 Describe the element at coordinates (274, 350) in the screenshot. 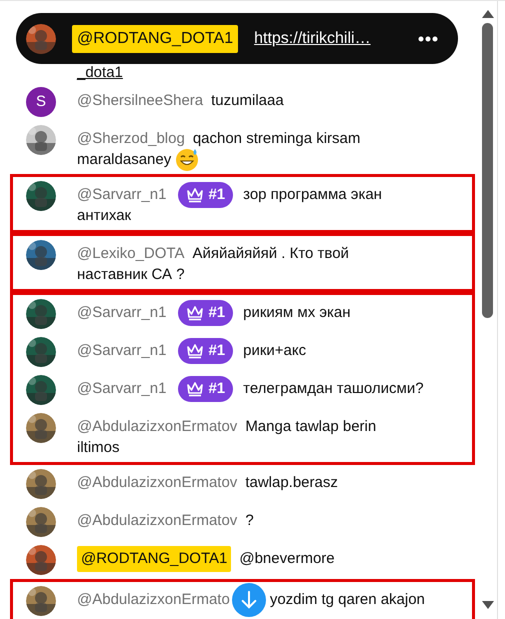

I see `message-text: рики+акс` at that location.